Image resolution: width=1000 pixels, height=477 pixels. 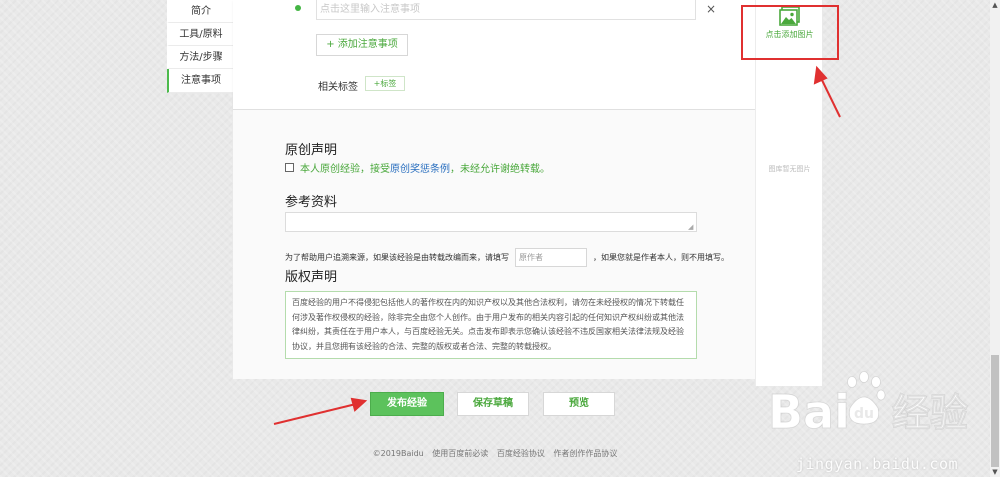 I want to click on image-sidebar: 点击添加图片 图库暂无图片, so click(x=788, y=193).